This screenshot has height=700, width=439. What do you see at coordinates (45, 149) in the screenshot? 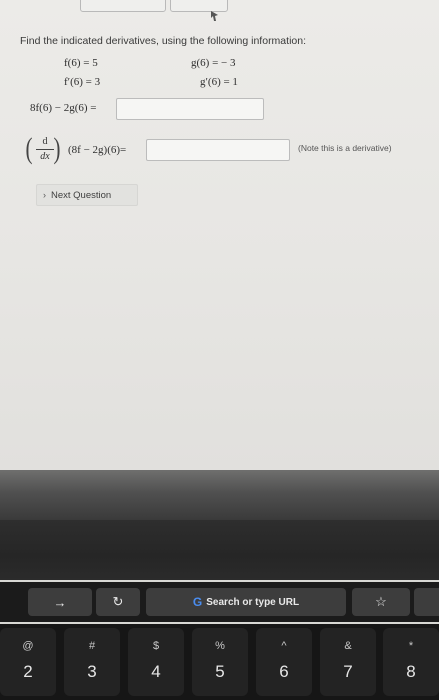
I see `derivative-operator: d dx` at bounding box center [45, 149].